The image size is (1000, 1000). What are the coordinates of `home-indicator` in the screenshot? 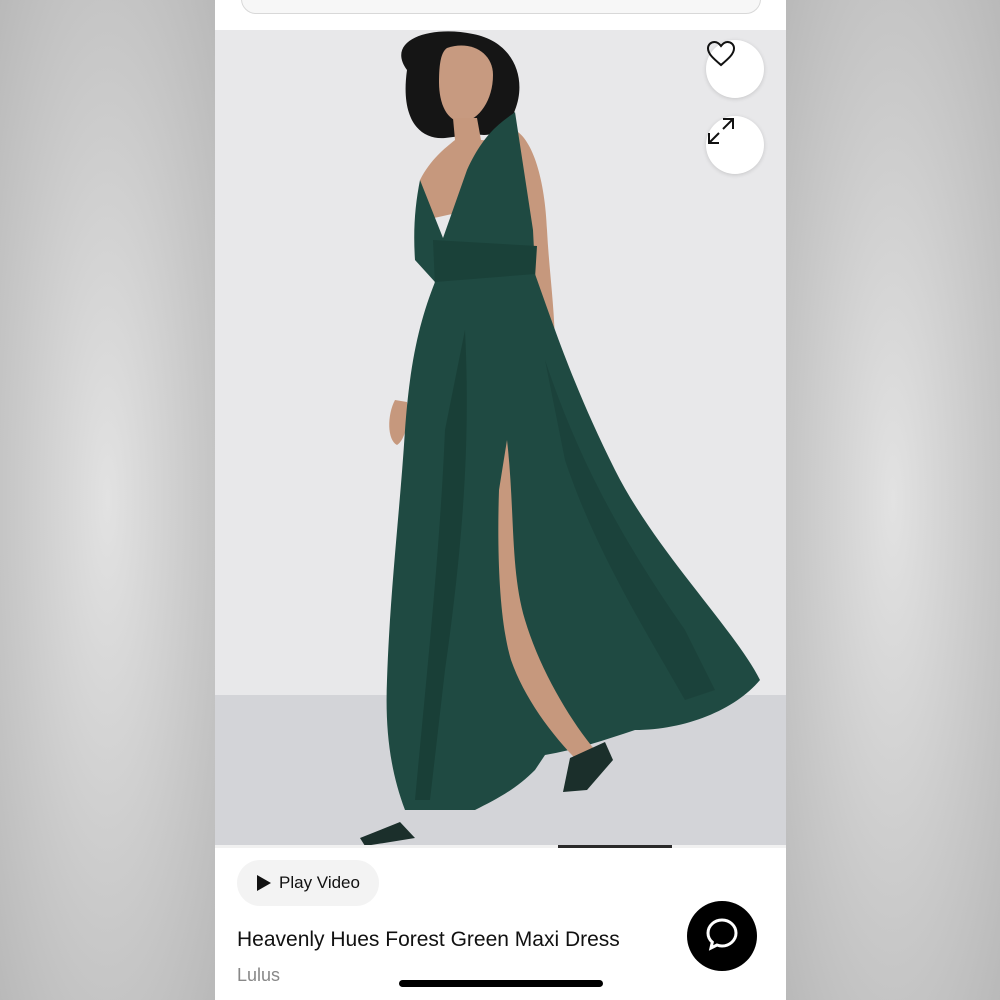 It's located at (501, 983).